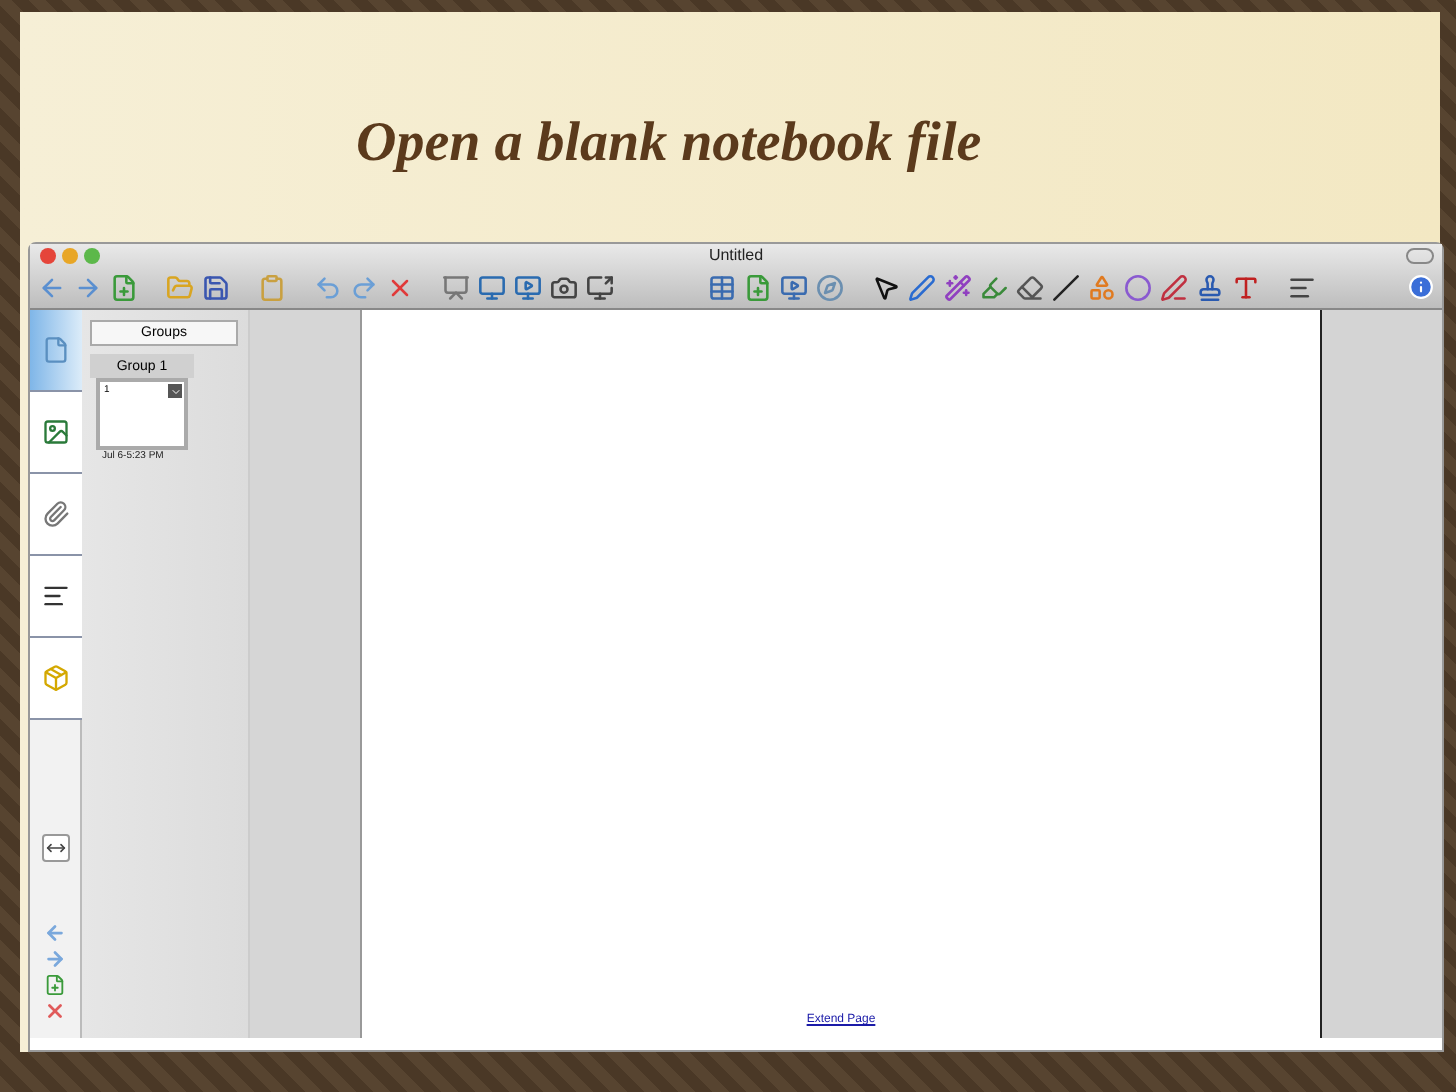 The height and width of the screenshot is (1092, 1456). Describe the element at coordinates (921, 287) in the screenshot. I see `pen-icon` at that location.